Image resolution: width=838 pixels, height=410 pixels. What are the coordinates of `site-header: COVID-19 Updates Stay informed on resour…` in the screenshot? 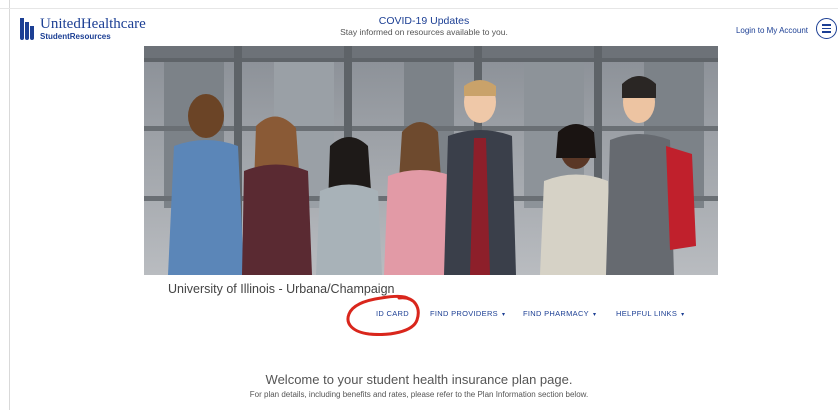 It's located at (424, 27).